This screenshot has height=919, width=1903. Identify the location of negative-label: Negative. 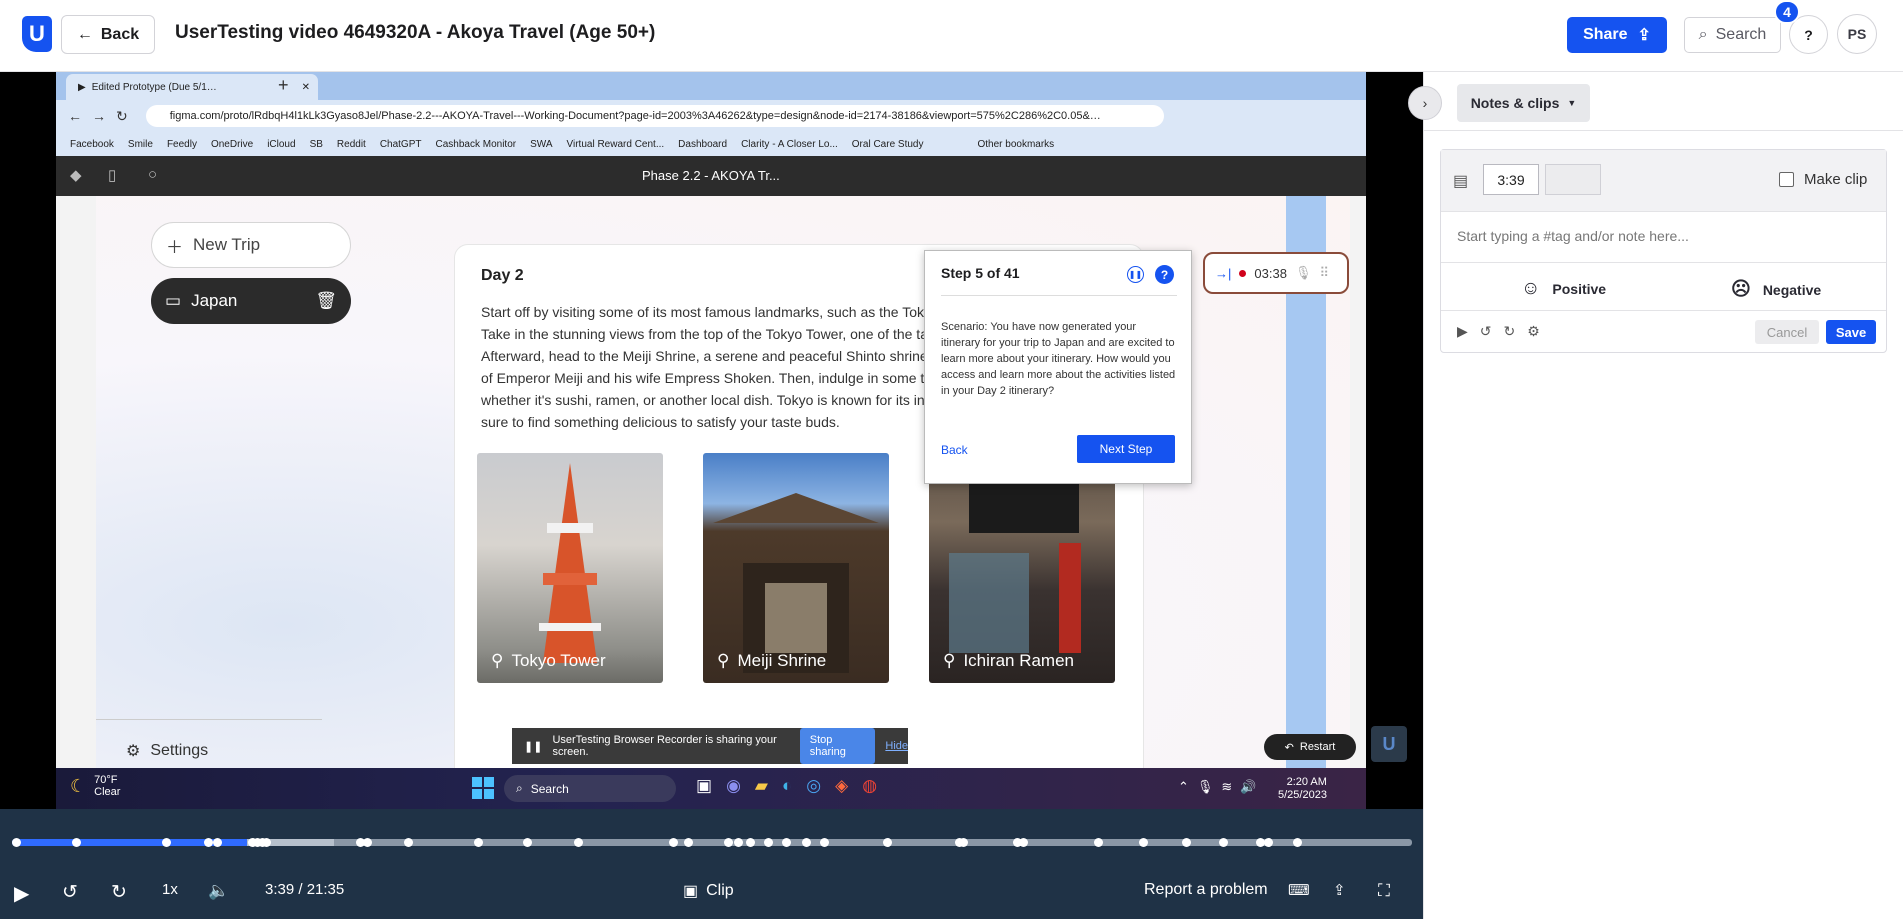
(1792, 289).